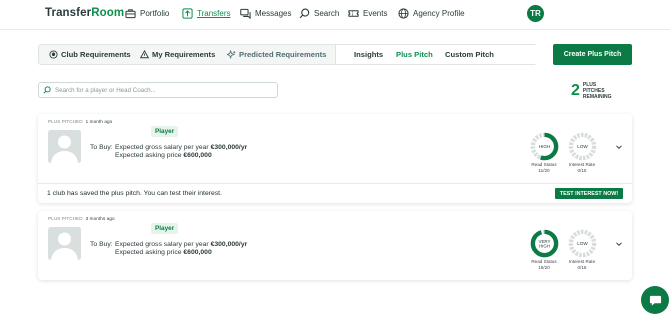 The width and height of the screenshot is (670, 314). What do you see at coordinates (589, 193) in the screenshot?
I see `test-interest-button: TEST INTEREST NOW!` at bounding box center [589, 193].